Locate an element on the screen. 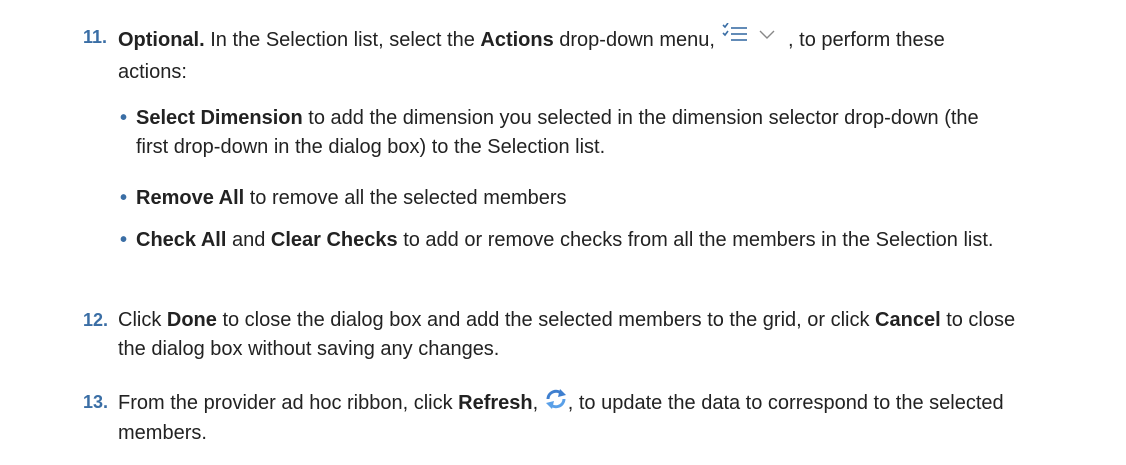 The image size is (1126, 465). step-text-part: From the provider ad hoc ribbon, click is located at coordinates (288, 402).